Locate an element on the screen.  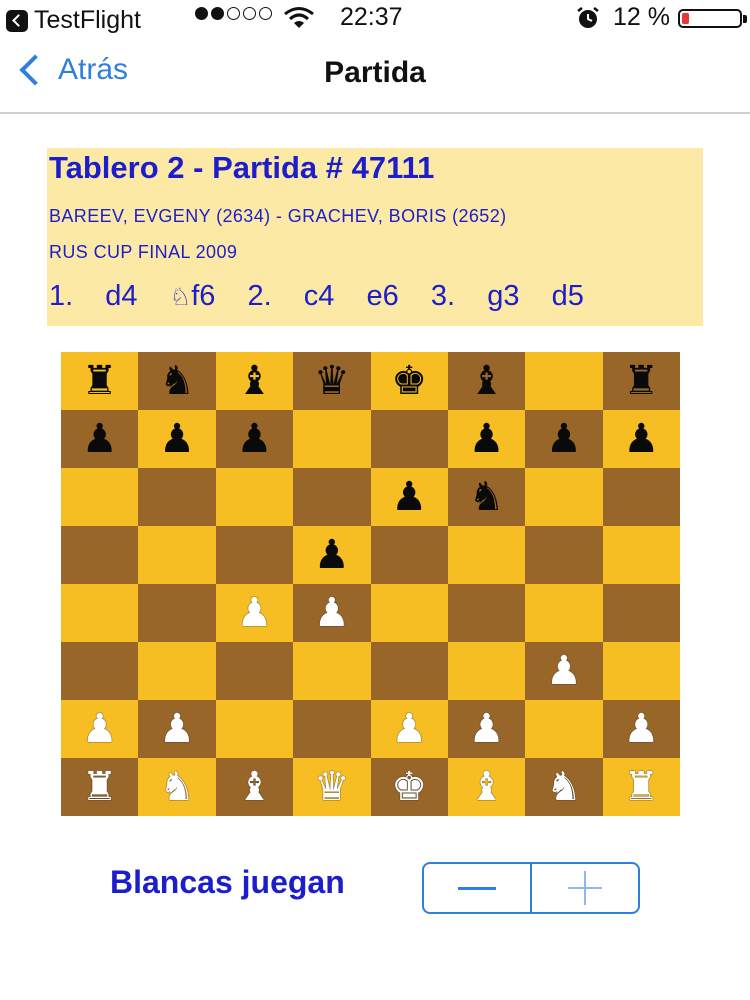
square-d4: ♟ is located at coordinates (332, 613).